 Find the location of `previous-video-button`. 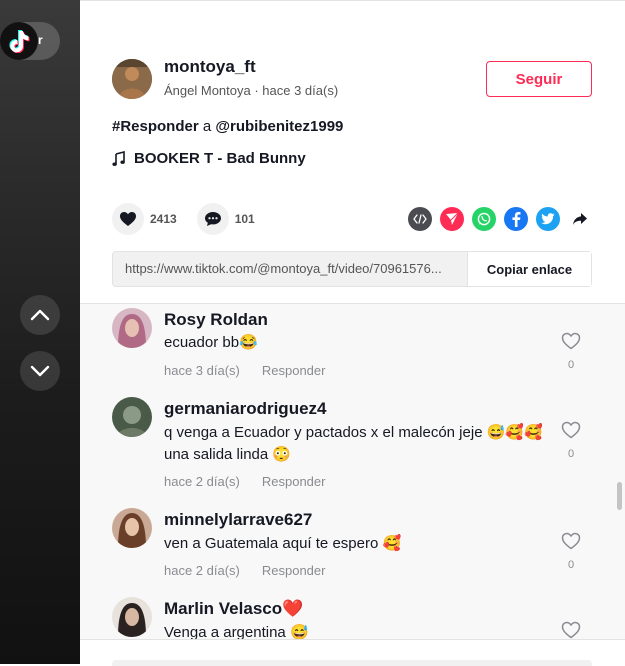

previous-video-button is located at coordinates (40, 315).